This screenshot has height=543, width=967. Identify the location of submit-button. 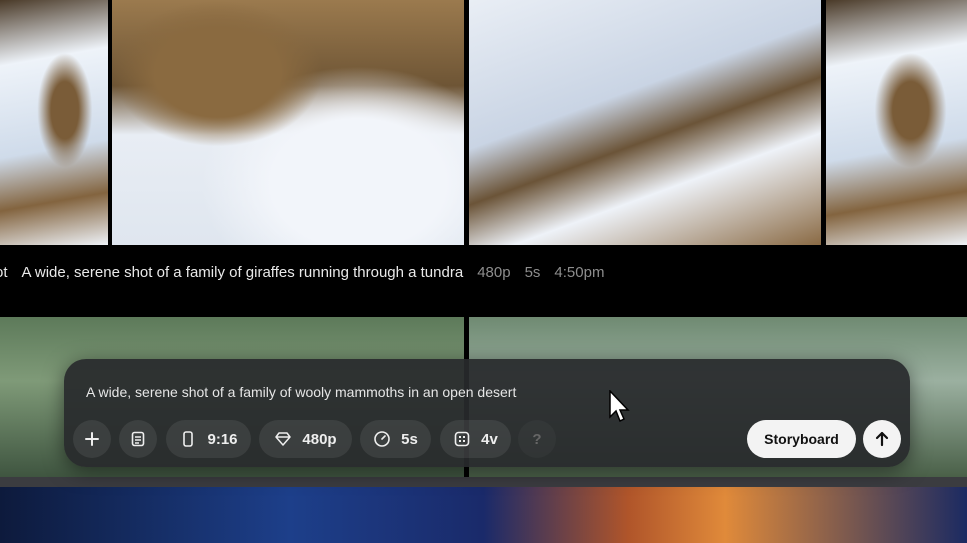
(882, 439).